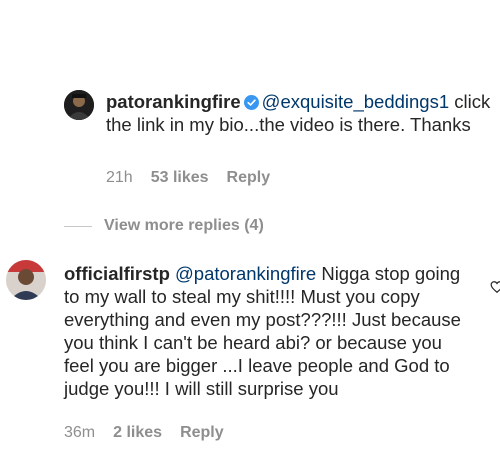 This screenshot has width=500, height=476. I want to click on divider-line, so click(78, 226).